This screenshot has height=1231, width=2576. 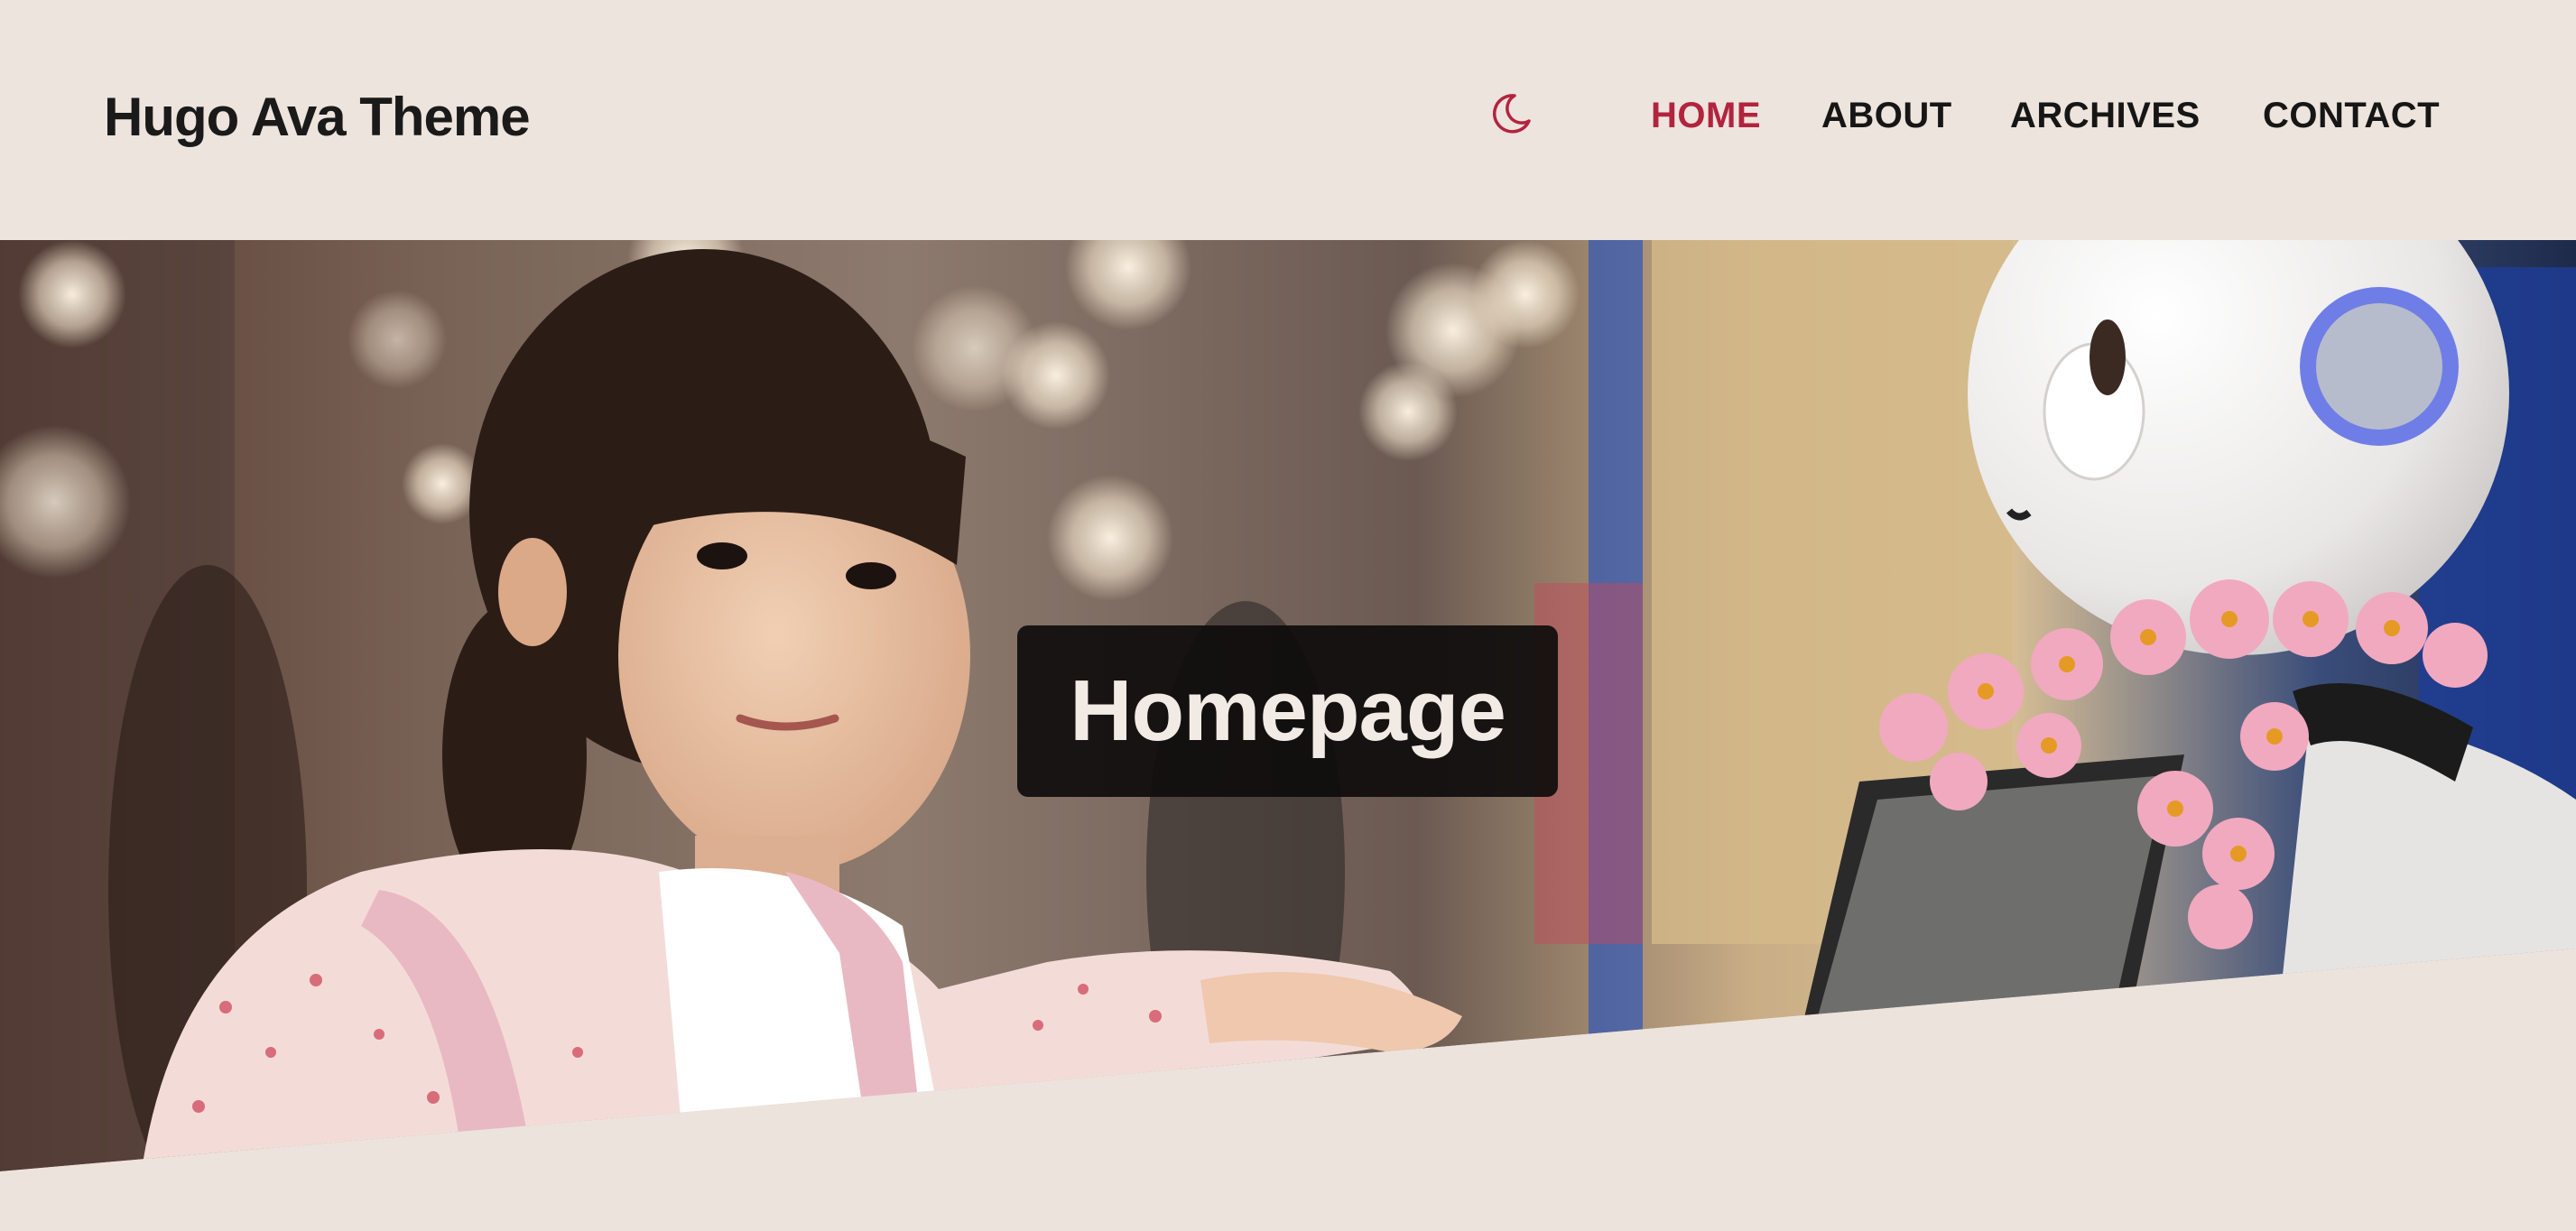 What do you see at coordinates (317, 117) in the screenshot?
I see `site-title-link: Hugo Ava Theme` at bounding box center [317, 117].